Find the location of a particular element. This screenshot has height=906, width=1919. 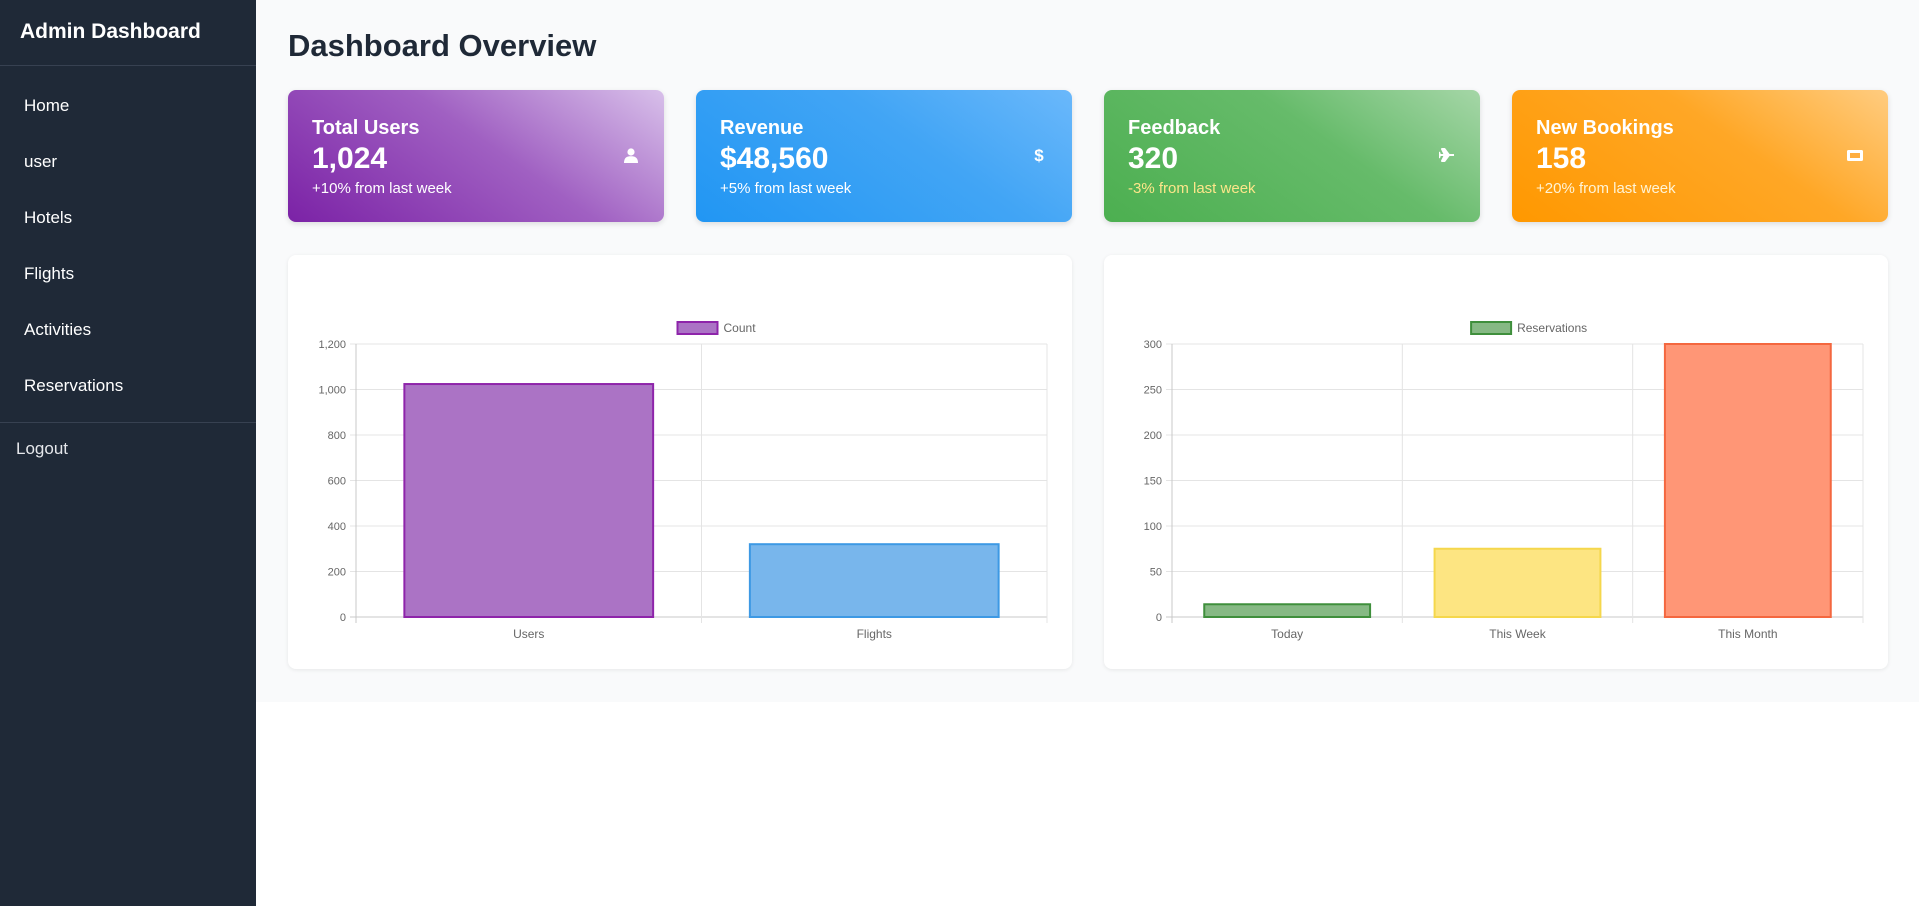

dollar-icon: $ is located at coordinates (1039, 155).